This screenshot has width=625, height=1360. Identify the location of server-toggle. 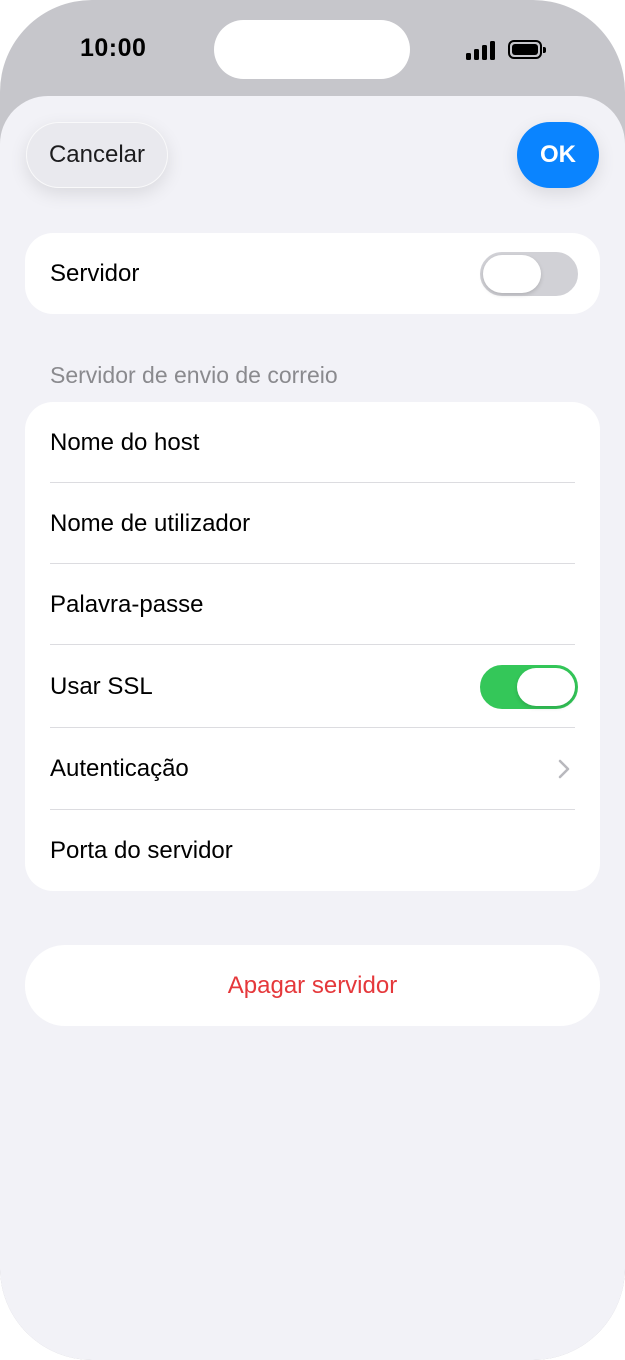
(529, 273).